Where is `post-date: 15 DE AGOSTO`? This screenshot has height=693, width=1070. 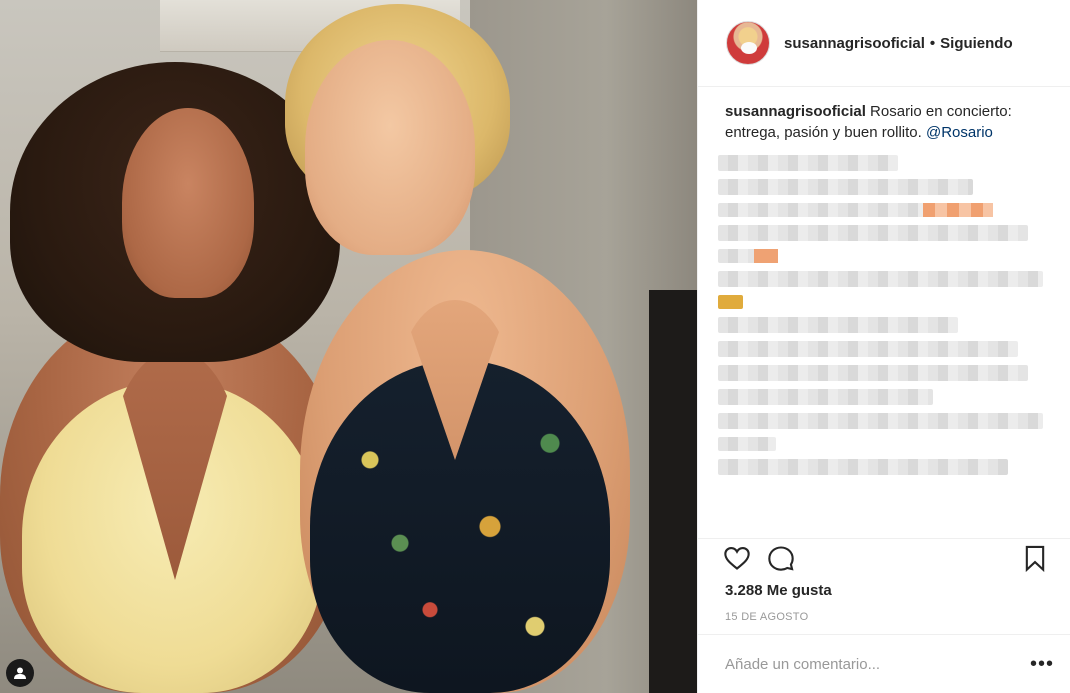
post-date: 15 DE AGOSTO is located at coordinates (767, 617).